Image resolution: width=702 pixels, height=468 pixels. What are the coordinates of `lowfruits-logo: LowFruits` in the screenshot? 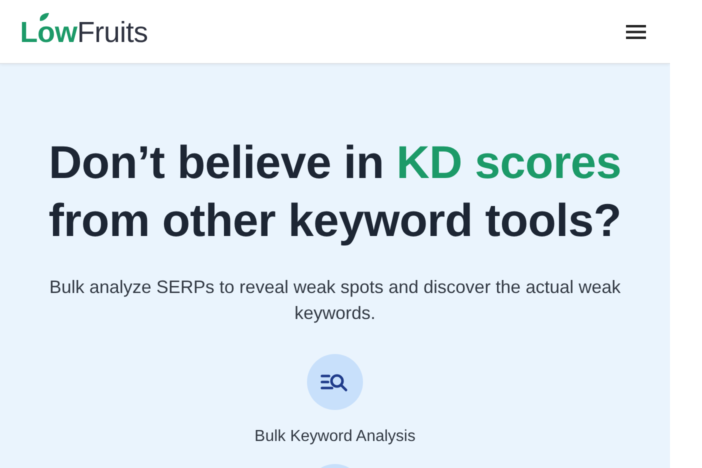 It's located at (84, 31).